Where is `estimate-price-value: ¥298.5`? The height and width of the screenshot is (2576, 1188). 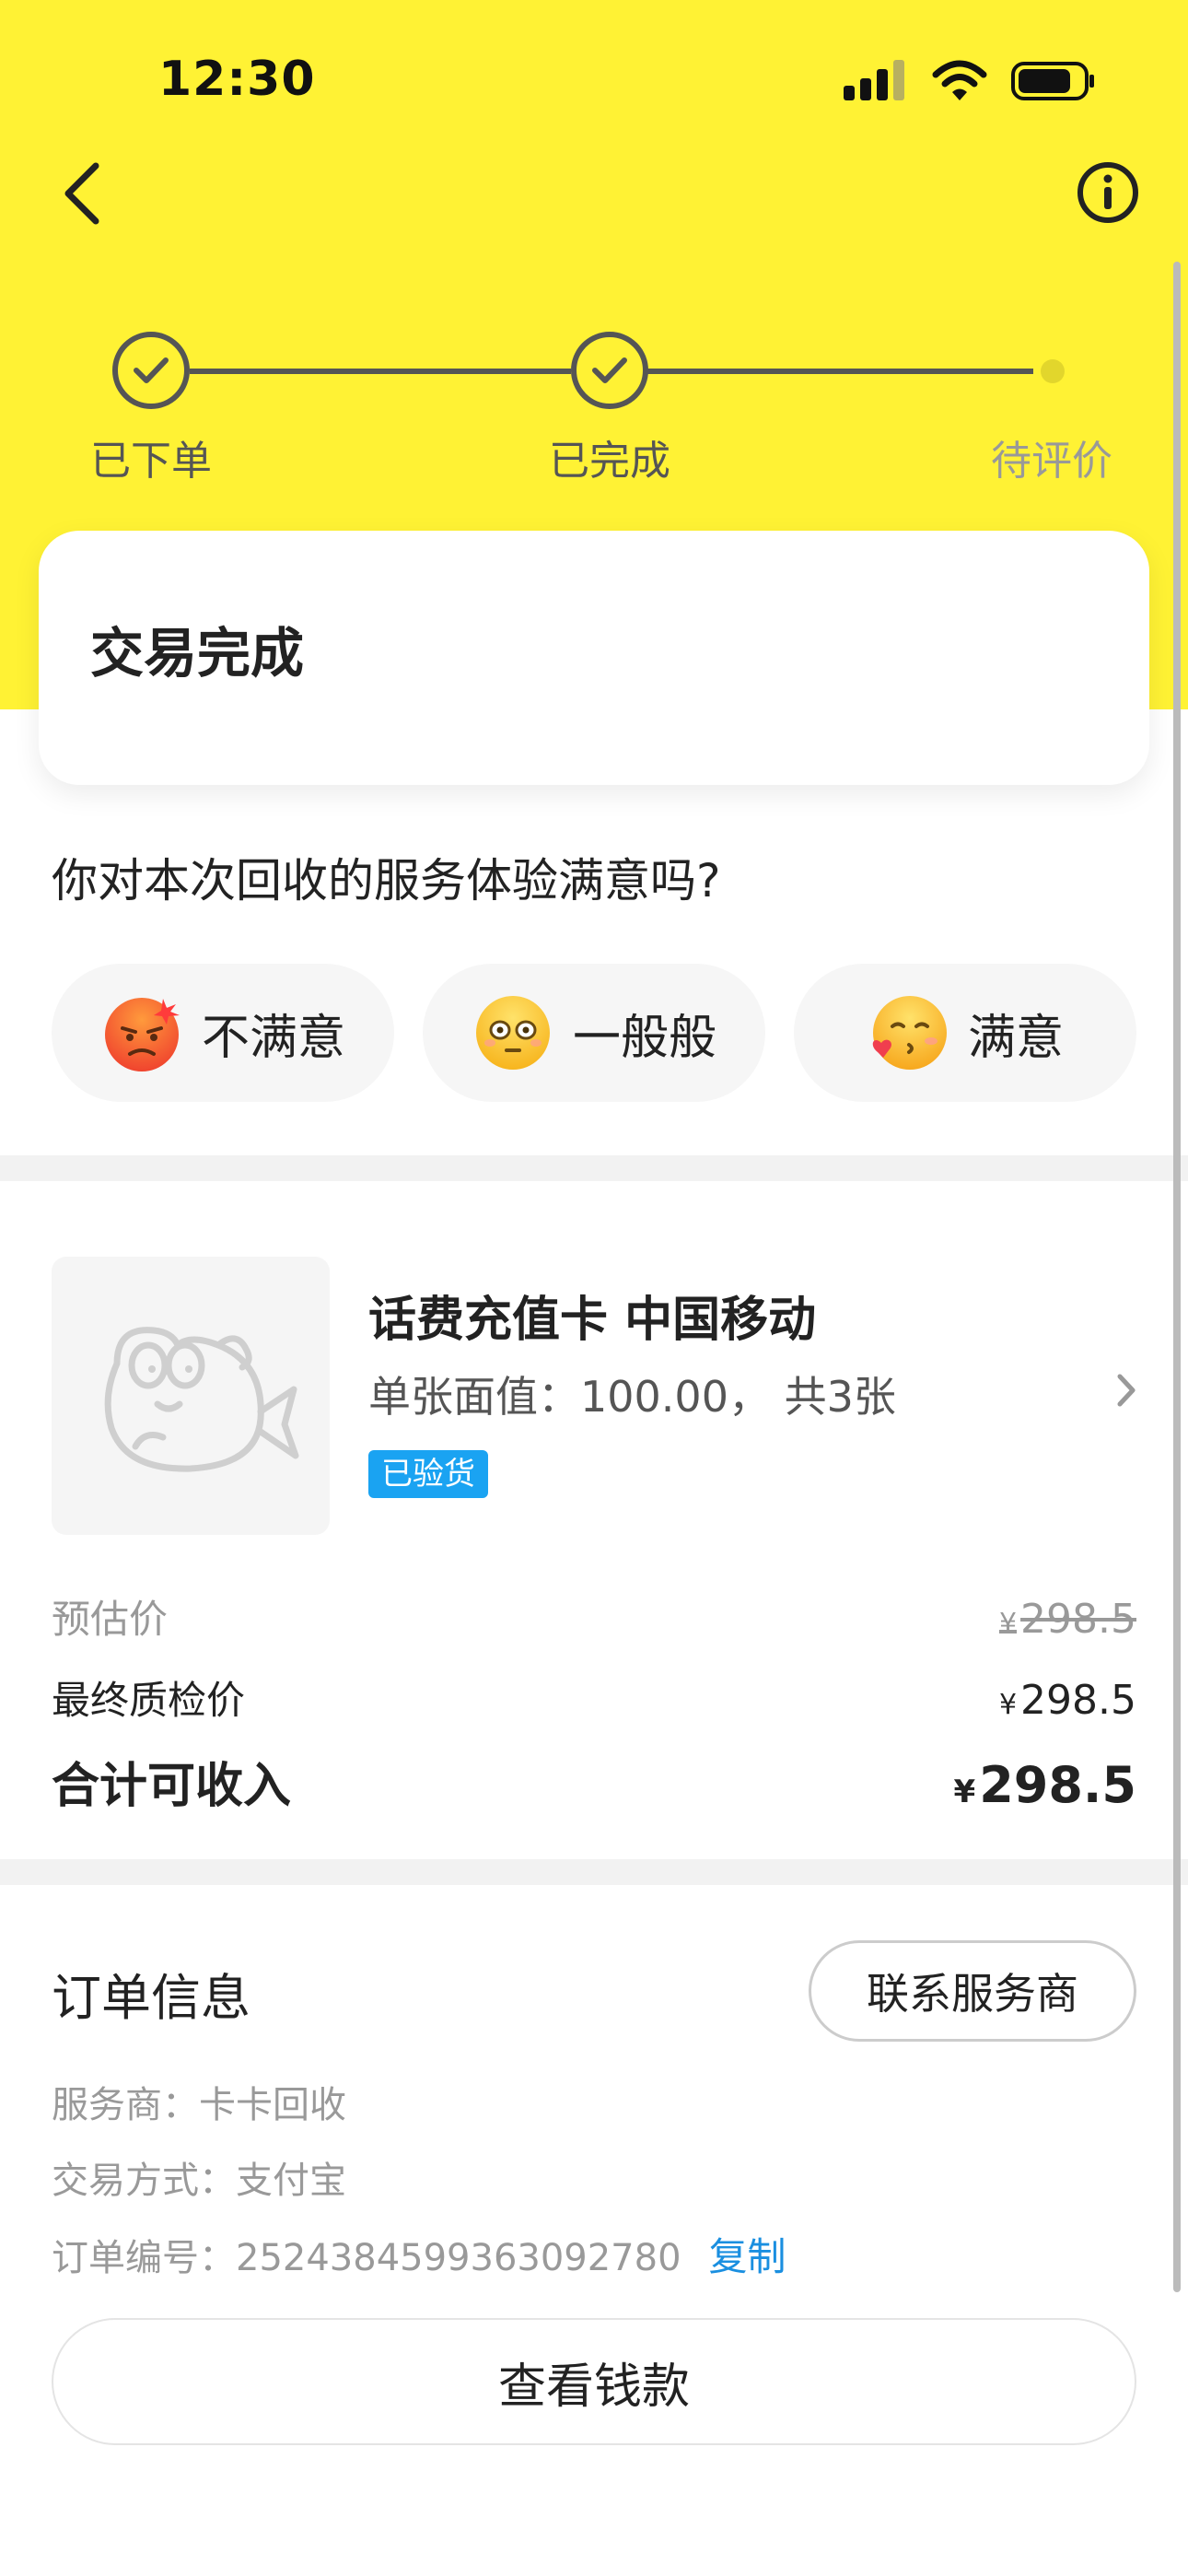
estimate-price-value: ¥298.5 is located at coordinates (1067, 1619).